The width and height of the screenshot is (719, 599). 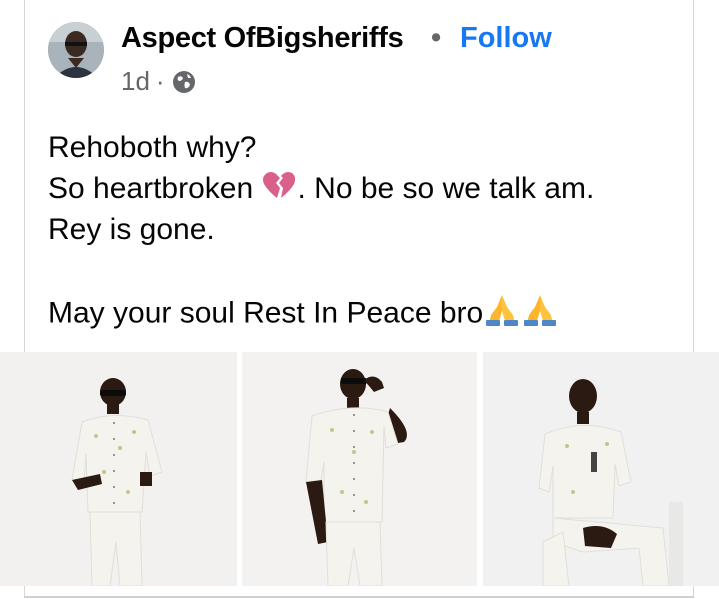 I want to click on post-line-5-text: May your soul Rest In Peace bro, so click(x=266, y=313).